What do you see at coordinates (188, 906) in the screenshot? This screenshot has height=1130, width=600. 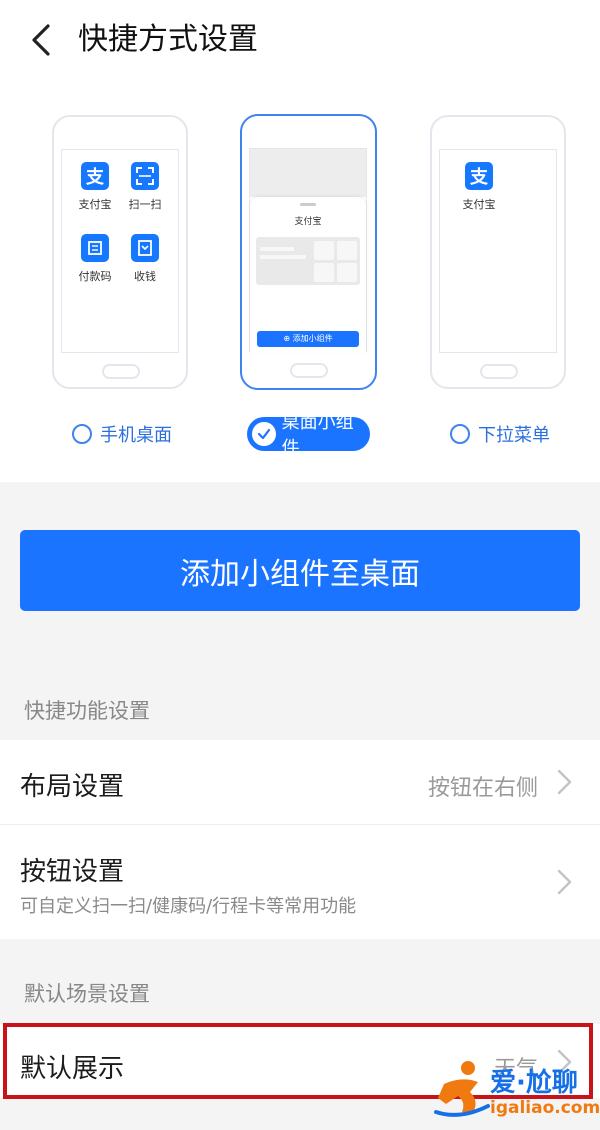 I see `row-subtitle: 可自定义扫一扫/健康码/行程卡等常用功能` at bounding box center [188, 906].